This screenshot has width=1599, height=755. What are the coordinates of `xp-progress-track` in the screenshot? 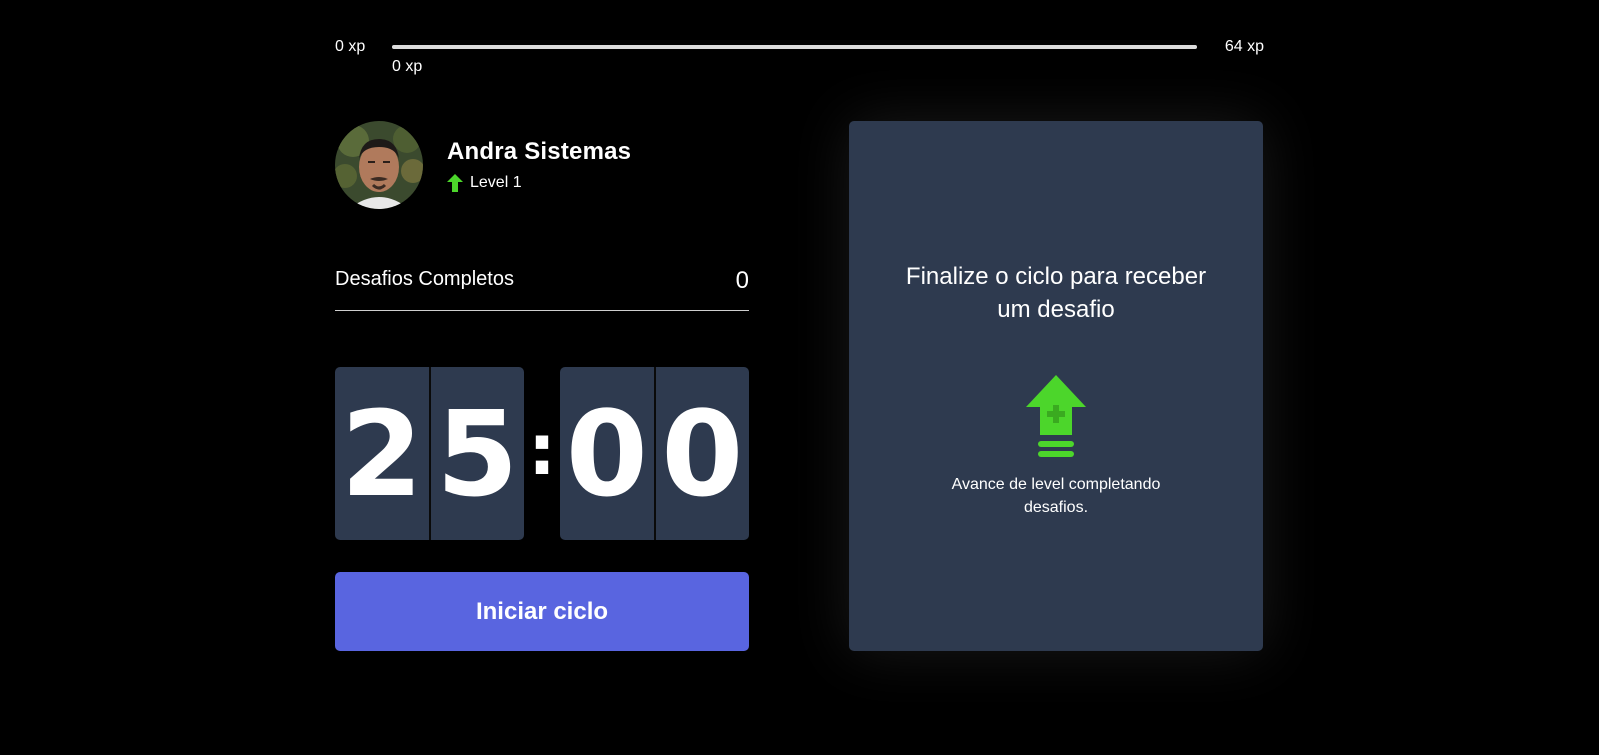 It's located at (794, 47).